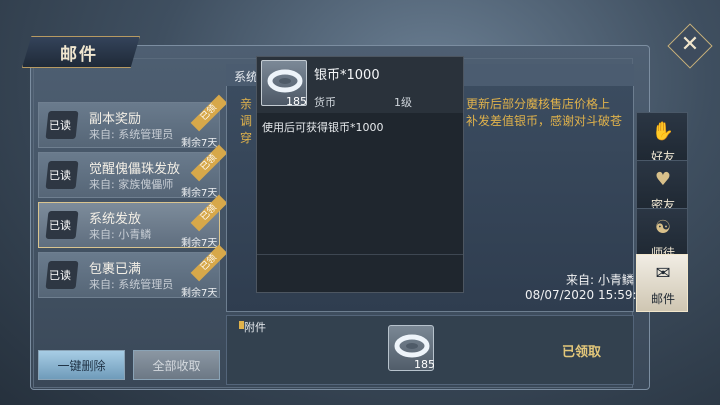 This screenshot has height=405, width=720. What do you see at coordinates (81, 365) in the screenshot?
I see `delete-all-button: 一键删除` at bounding box center [81, 365].